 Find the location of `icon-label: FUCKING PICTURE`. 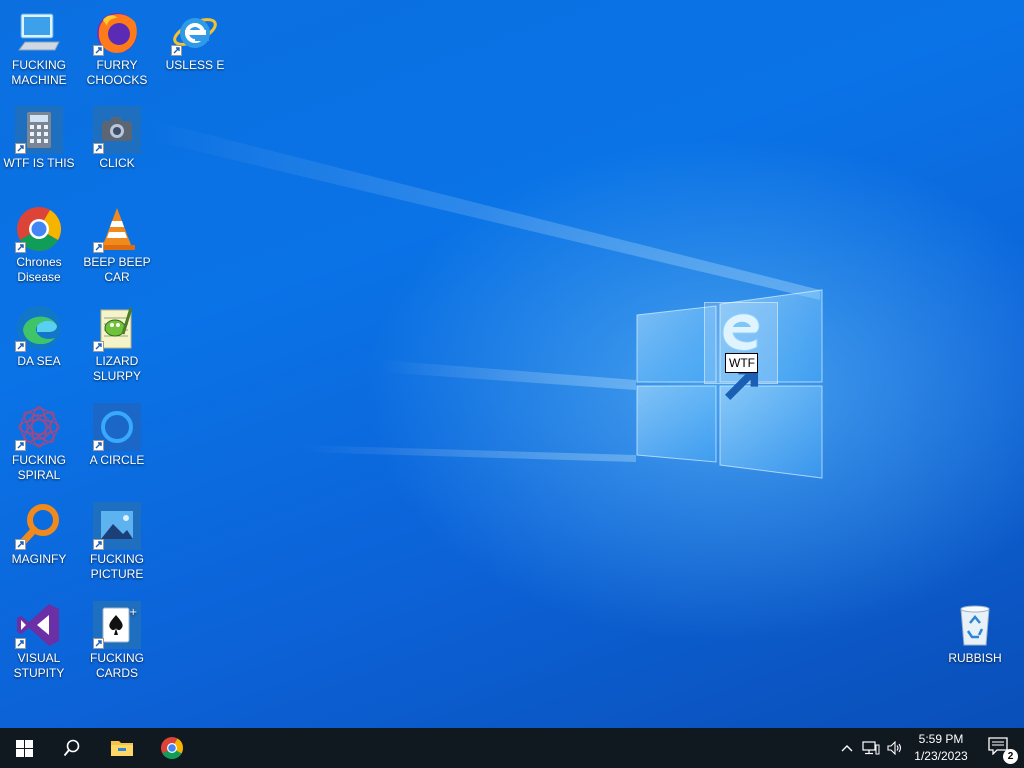

icon-label: FUCKING PICTURE is located at coordinates (117, 566).